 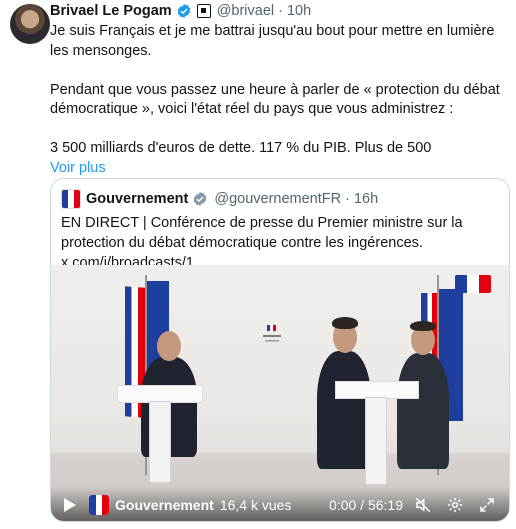 I want to click on lectern-left-stand, so click(x=160, y=442).